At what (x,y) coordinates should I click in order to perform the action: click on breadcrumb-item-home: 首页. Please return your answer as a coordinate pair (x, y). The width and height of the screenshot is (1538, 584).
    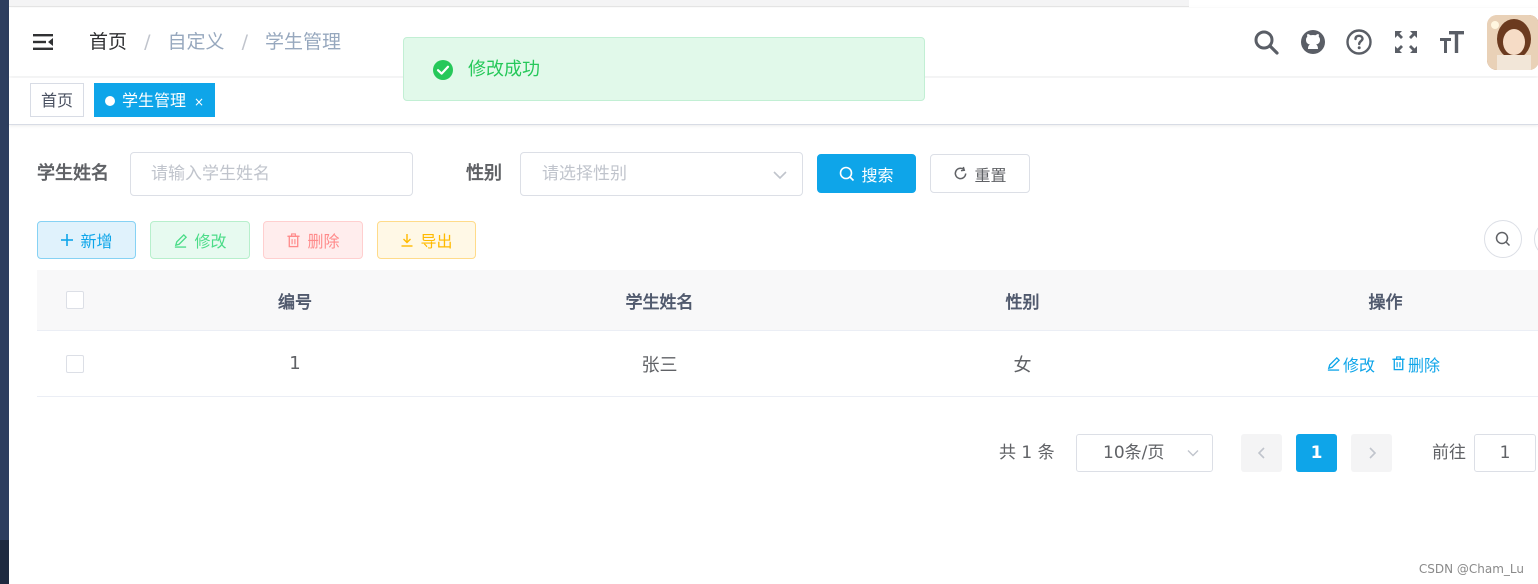
    Looking at the image, I should click on (108, 42).